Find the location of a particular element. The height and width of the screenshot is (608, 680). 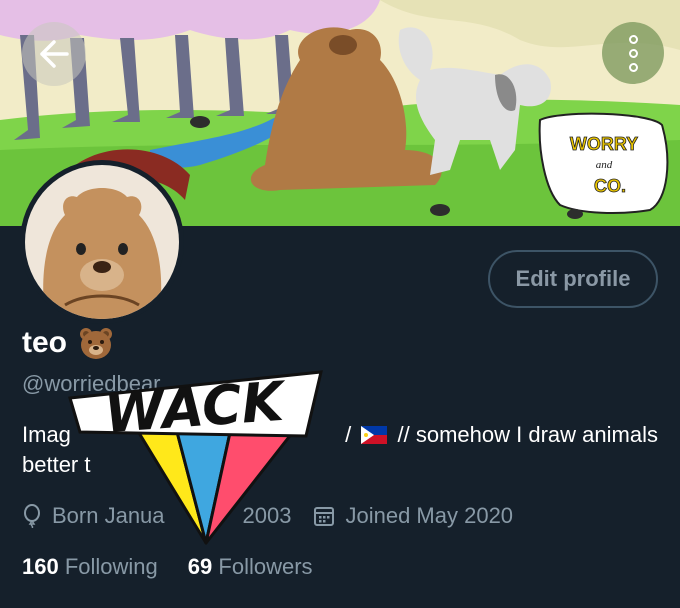

follow-stats: 160 Following 69 Followers is located at coordinates (167, 567).